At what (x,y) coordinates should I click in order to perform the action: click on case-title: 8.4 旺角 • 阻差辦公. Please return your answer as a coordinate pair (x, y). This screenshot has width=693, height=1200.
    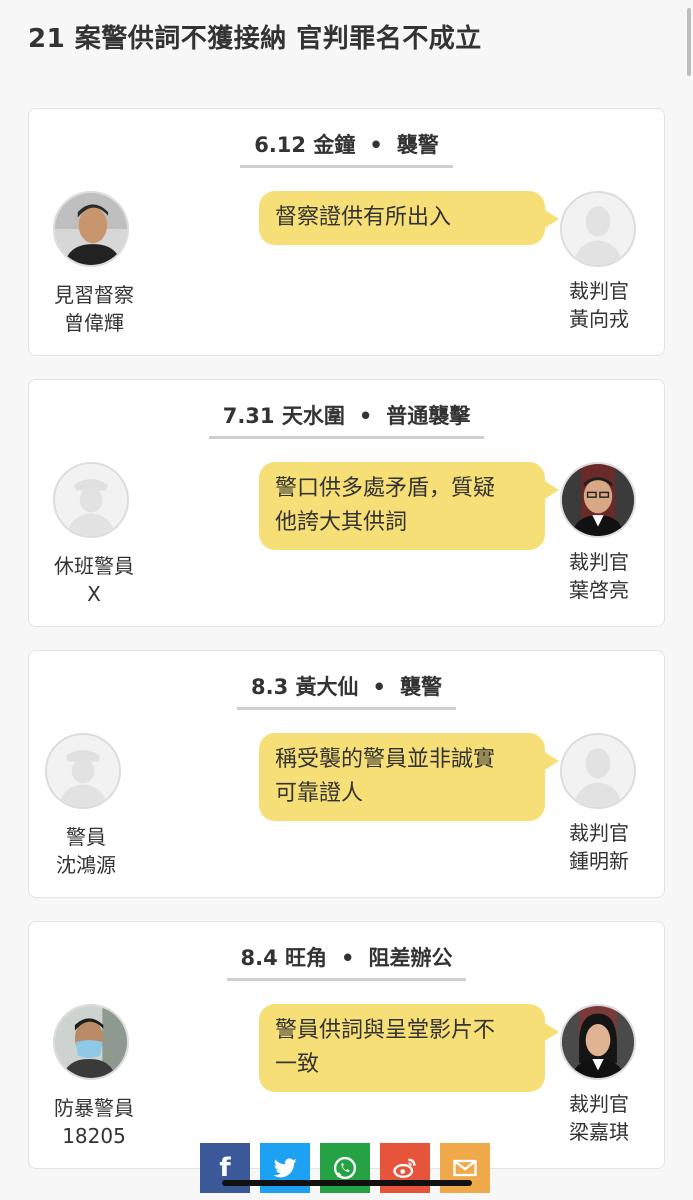
    Looking at the image, I should click on (346, 961).